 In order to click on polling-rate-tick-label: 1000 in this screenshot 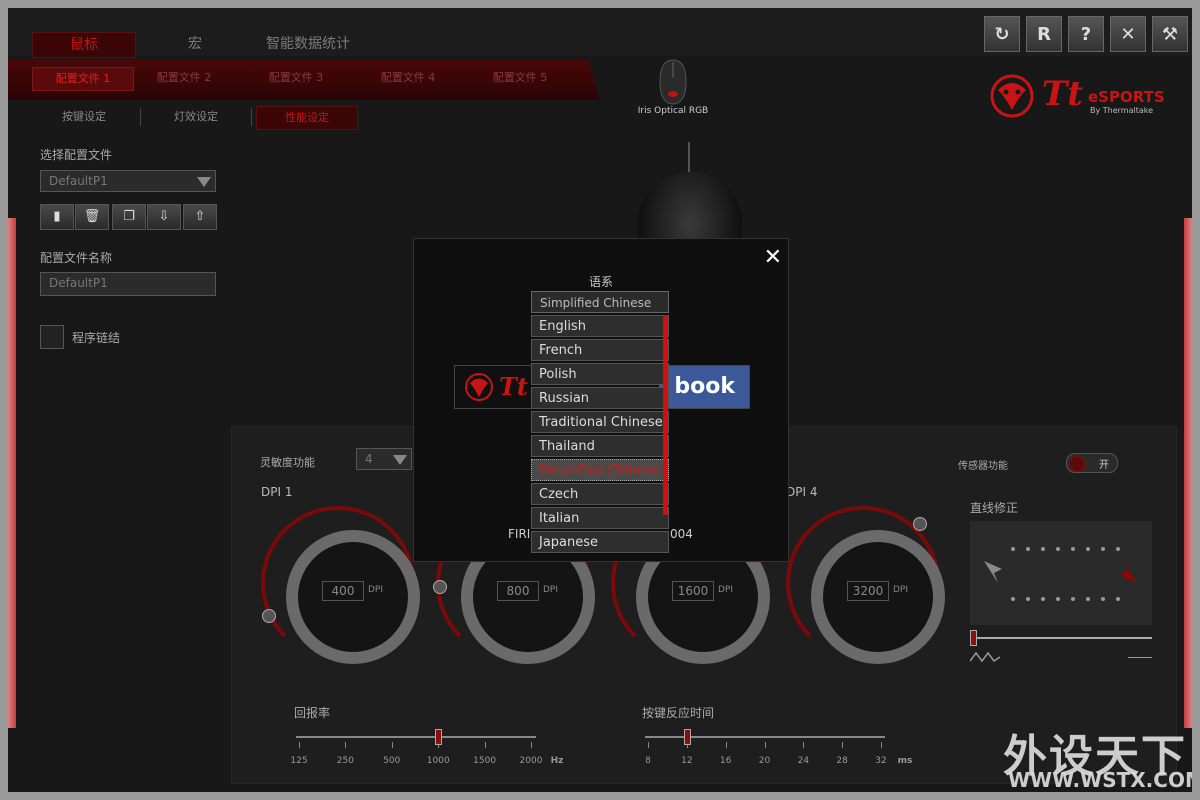, I will do `click(438, 761)`.